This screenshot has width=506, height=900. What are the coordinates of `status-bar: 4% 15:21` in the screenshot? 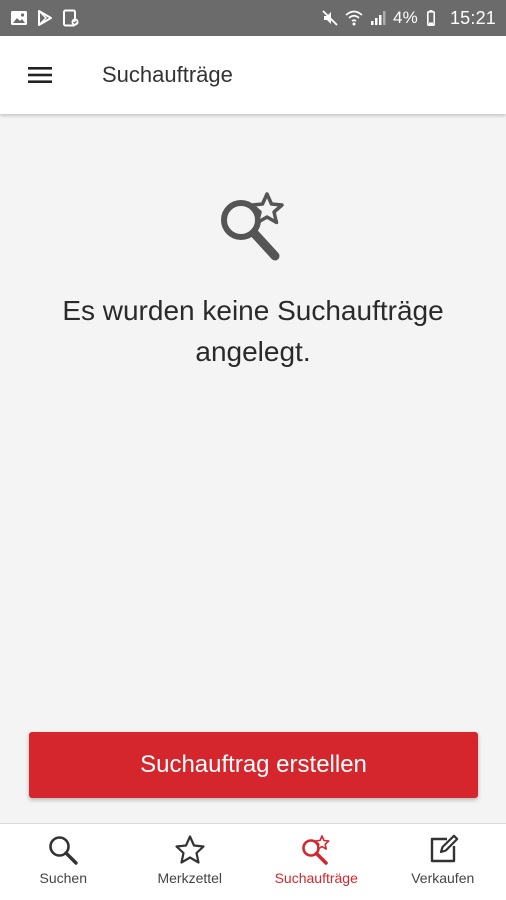 It's located at (253, 18).